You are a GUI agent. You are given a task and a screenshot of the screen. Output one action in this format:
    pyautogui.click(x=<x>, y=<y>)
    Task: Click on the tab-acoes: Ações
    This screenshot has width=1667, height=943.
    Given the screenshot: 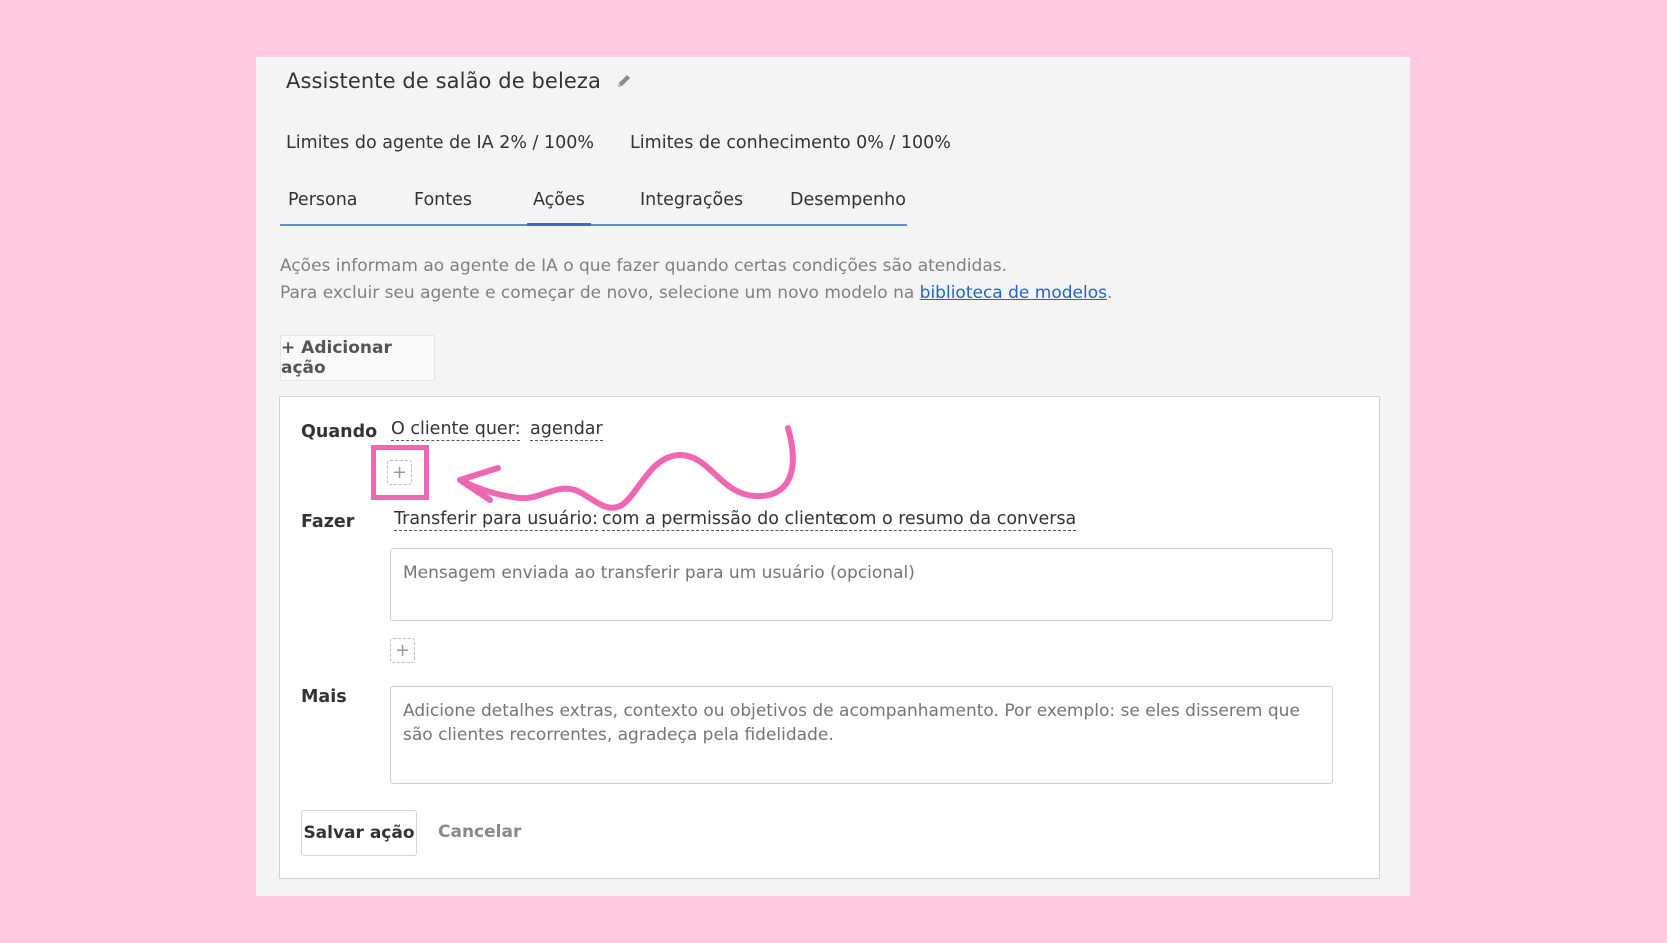 What is the action you would take?
    pyautogui.click(x=559, y=208)
    